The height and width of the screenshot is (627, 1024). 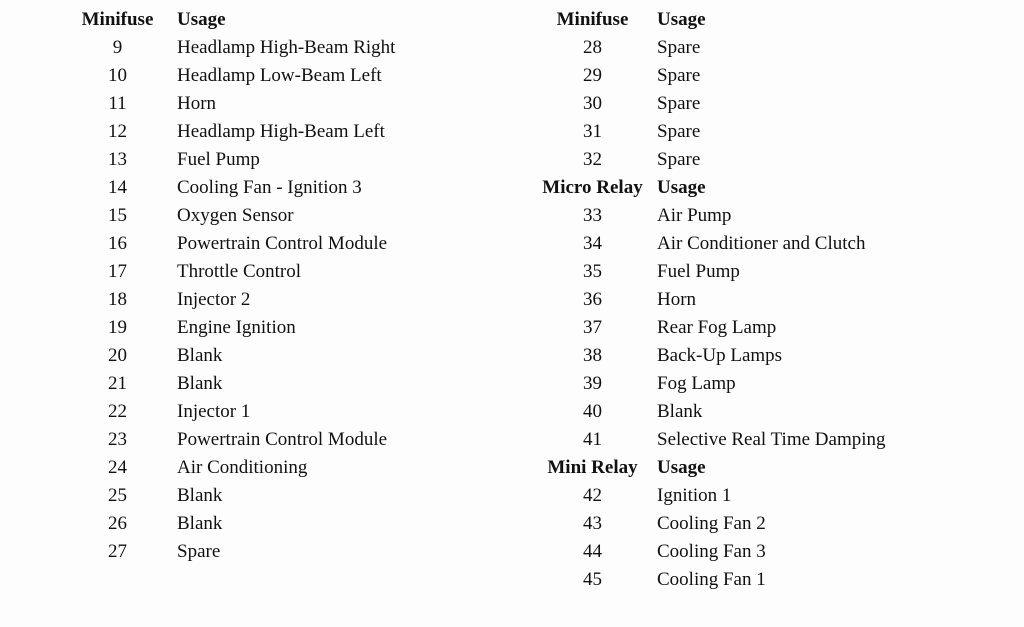 I want to click on table-row: 26 Blank, so click(x=279, y=524).